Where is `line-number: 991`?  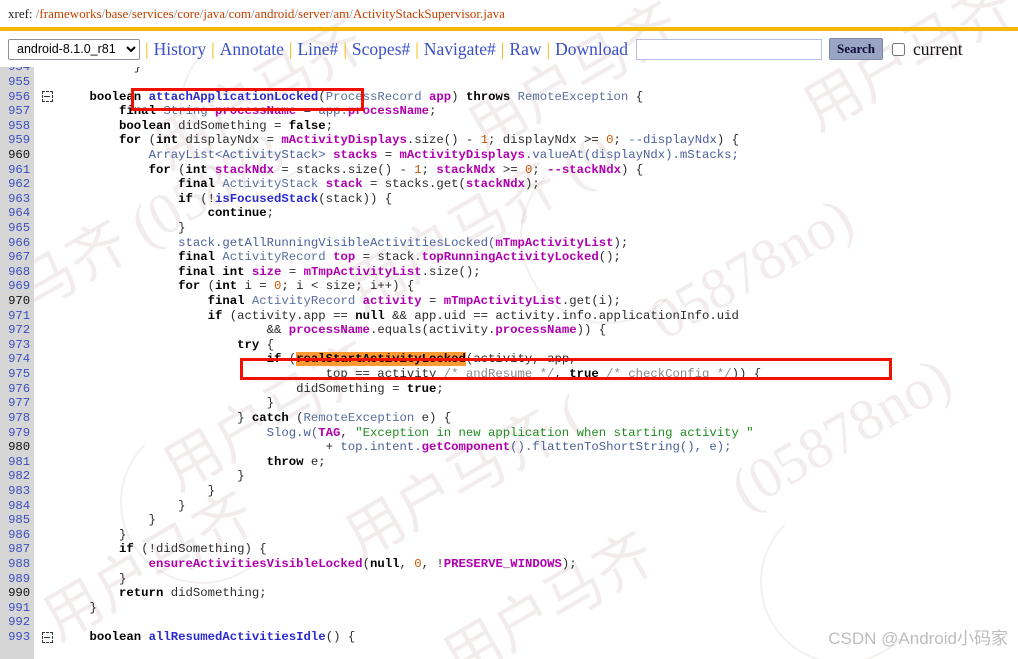
line-number: 991 is located at coordinates (17, 608).